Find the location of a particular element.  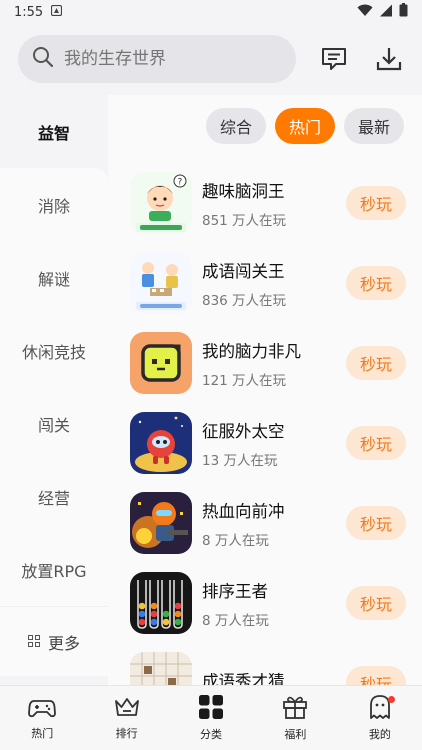

bottom-tab-bar: 热门 排行 分类 福利 我的 is located at coordinates (211, 717).